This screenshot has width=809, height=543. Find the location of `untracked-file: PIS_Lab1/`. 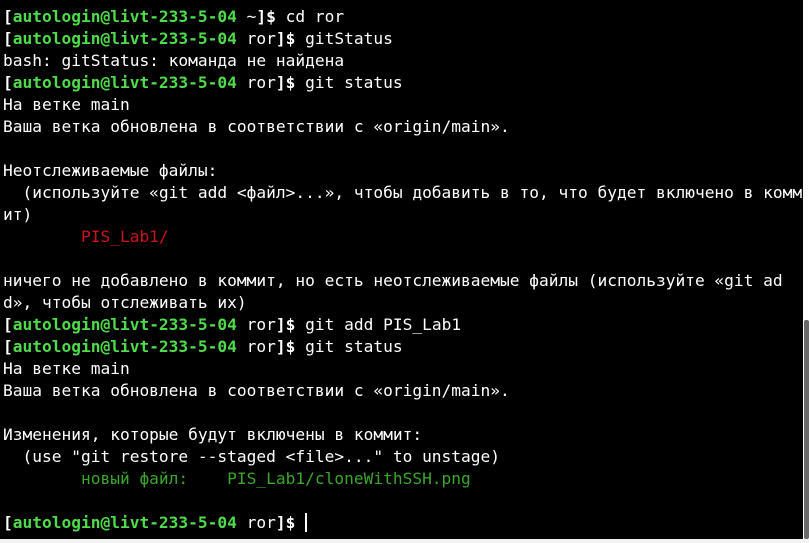

untracked-file: PIS_Lab1/ is located at coordinates (86, 236).